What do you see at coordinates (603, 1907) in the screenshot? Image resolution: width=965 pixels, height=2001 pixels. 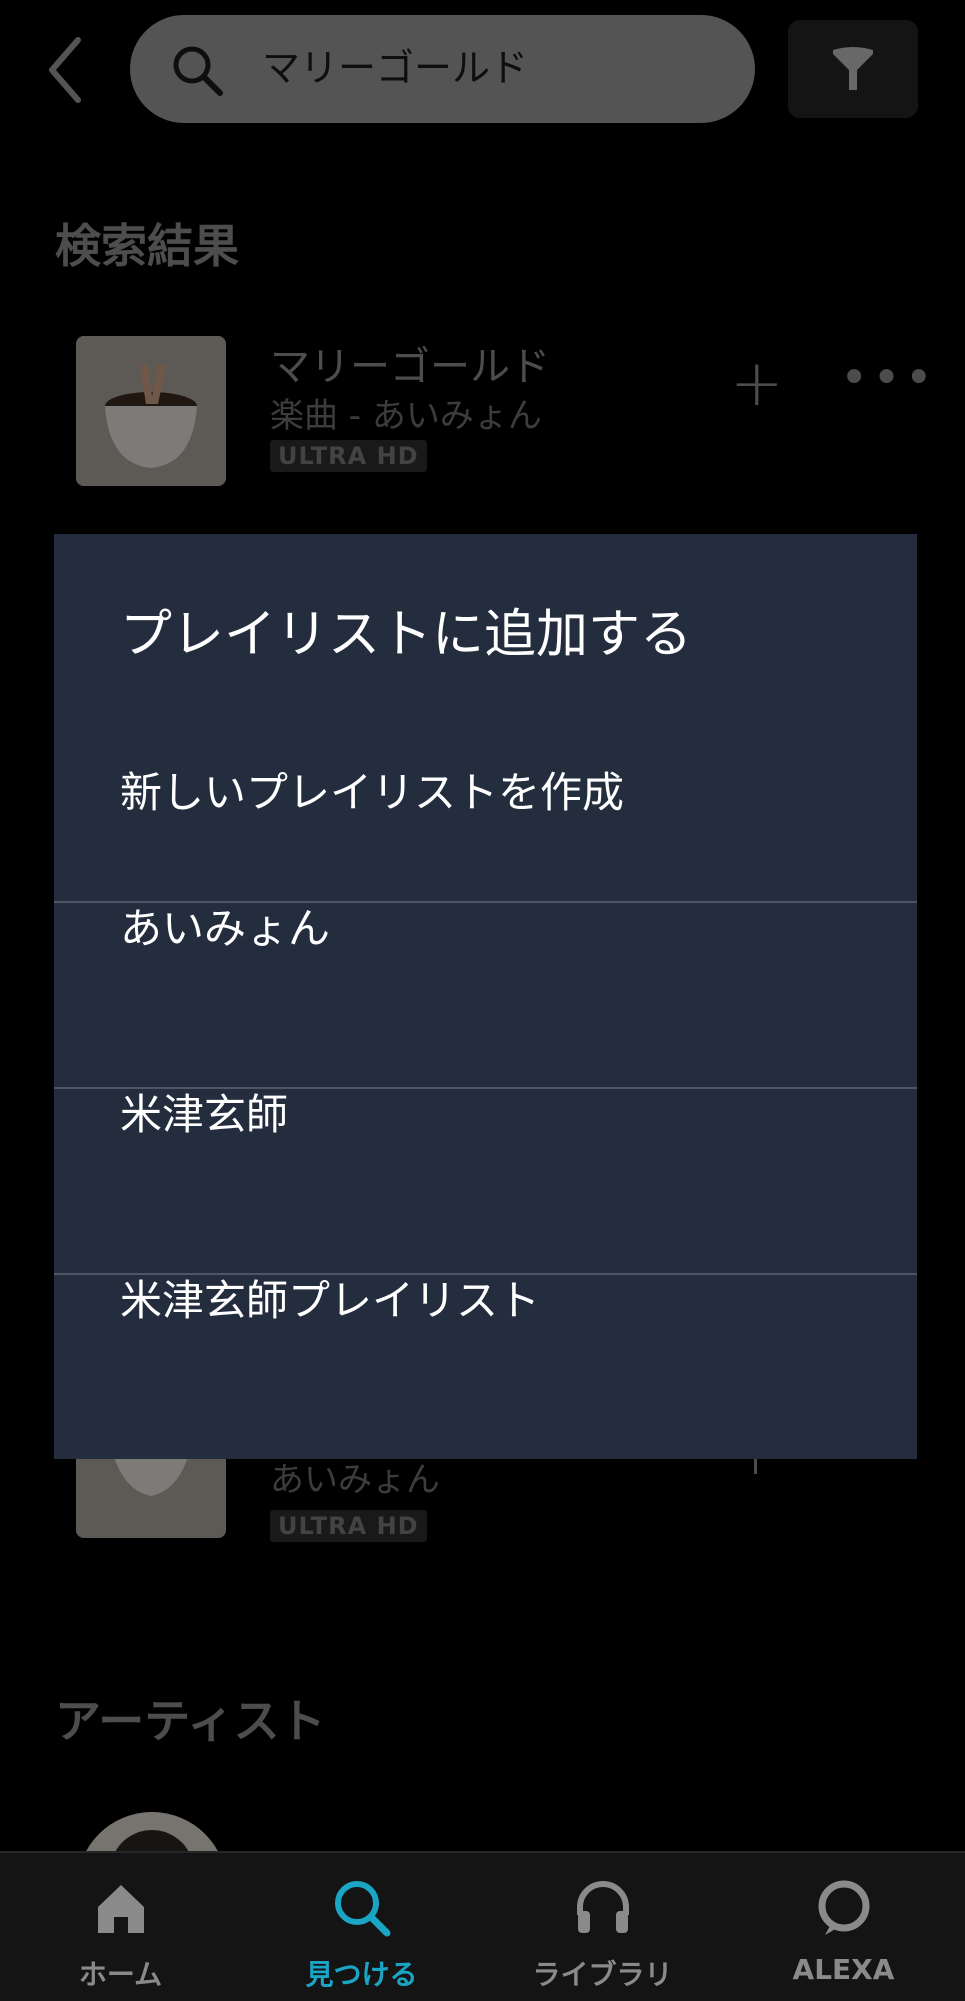 I see `headphones-icon` at bounding box center [603, 1907].